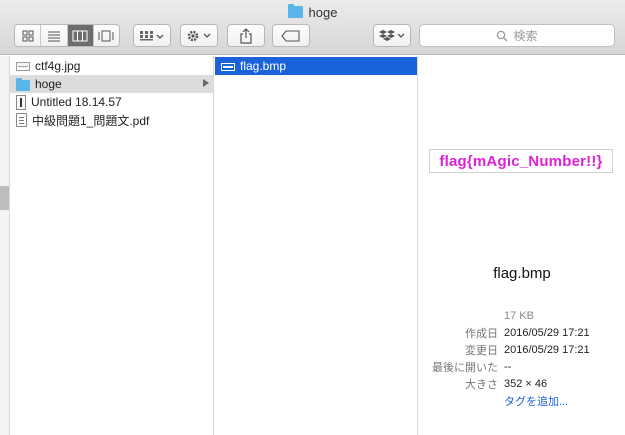 The height and width of the screenshot is (435, 625). I want to click on file-row-ctf4g: ctf4g.jpg, so click(111, 66).